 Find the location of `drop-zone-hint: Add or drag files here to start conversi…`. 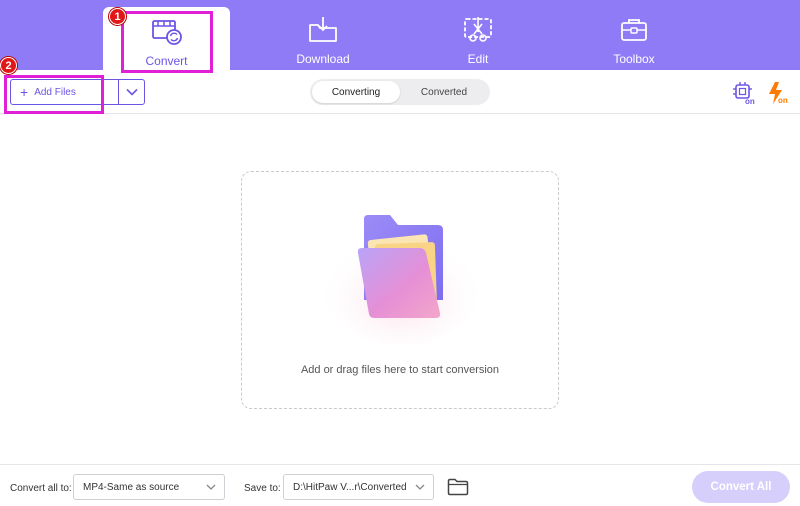

drop-zone-hint: Add or drag files here to start conversi… is located at coordinates (400, 370).